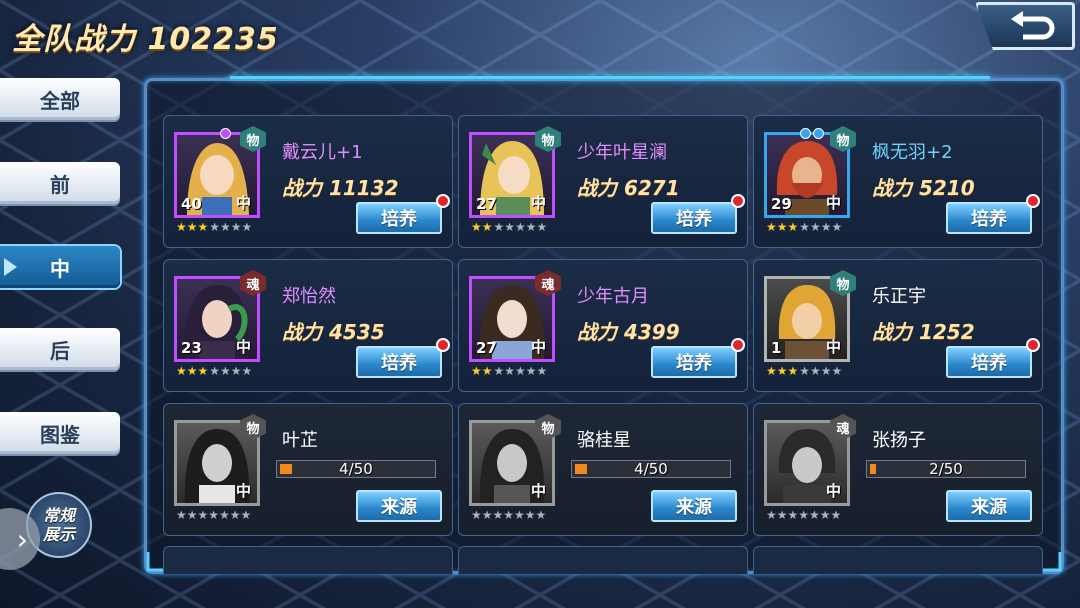  Describe the element at coordinates (145, 39) in the screenshot. I see `team-power-title: 全队战力 102235` at that location.